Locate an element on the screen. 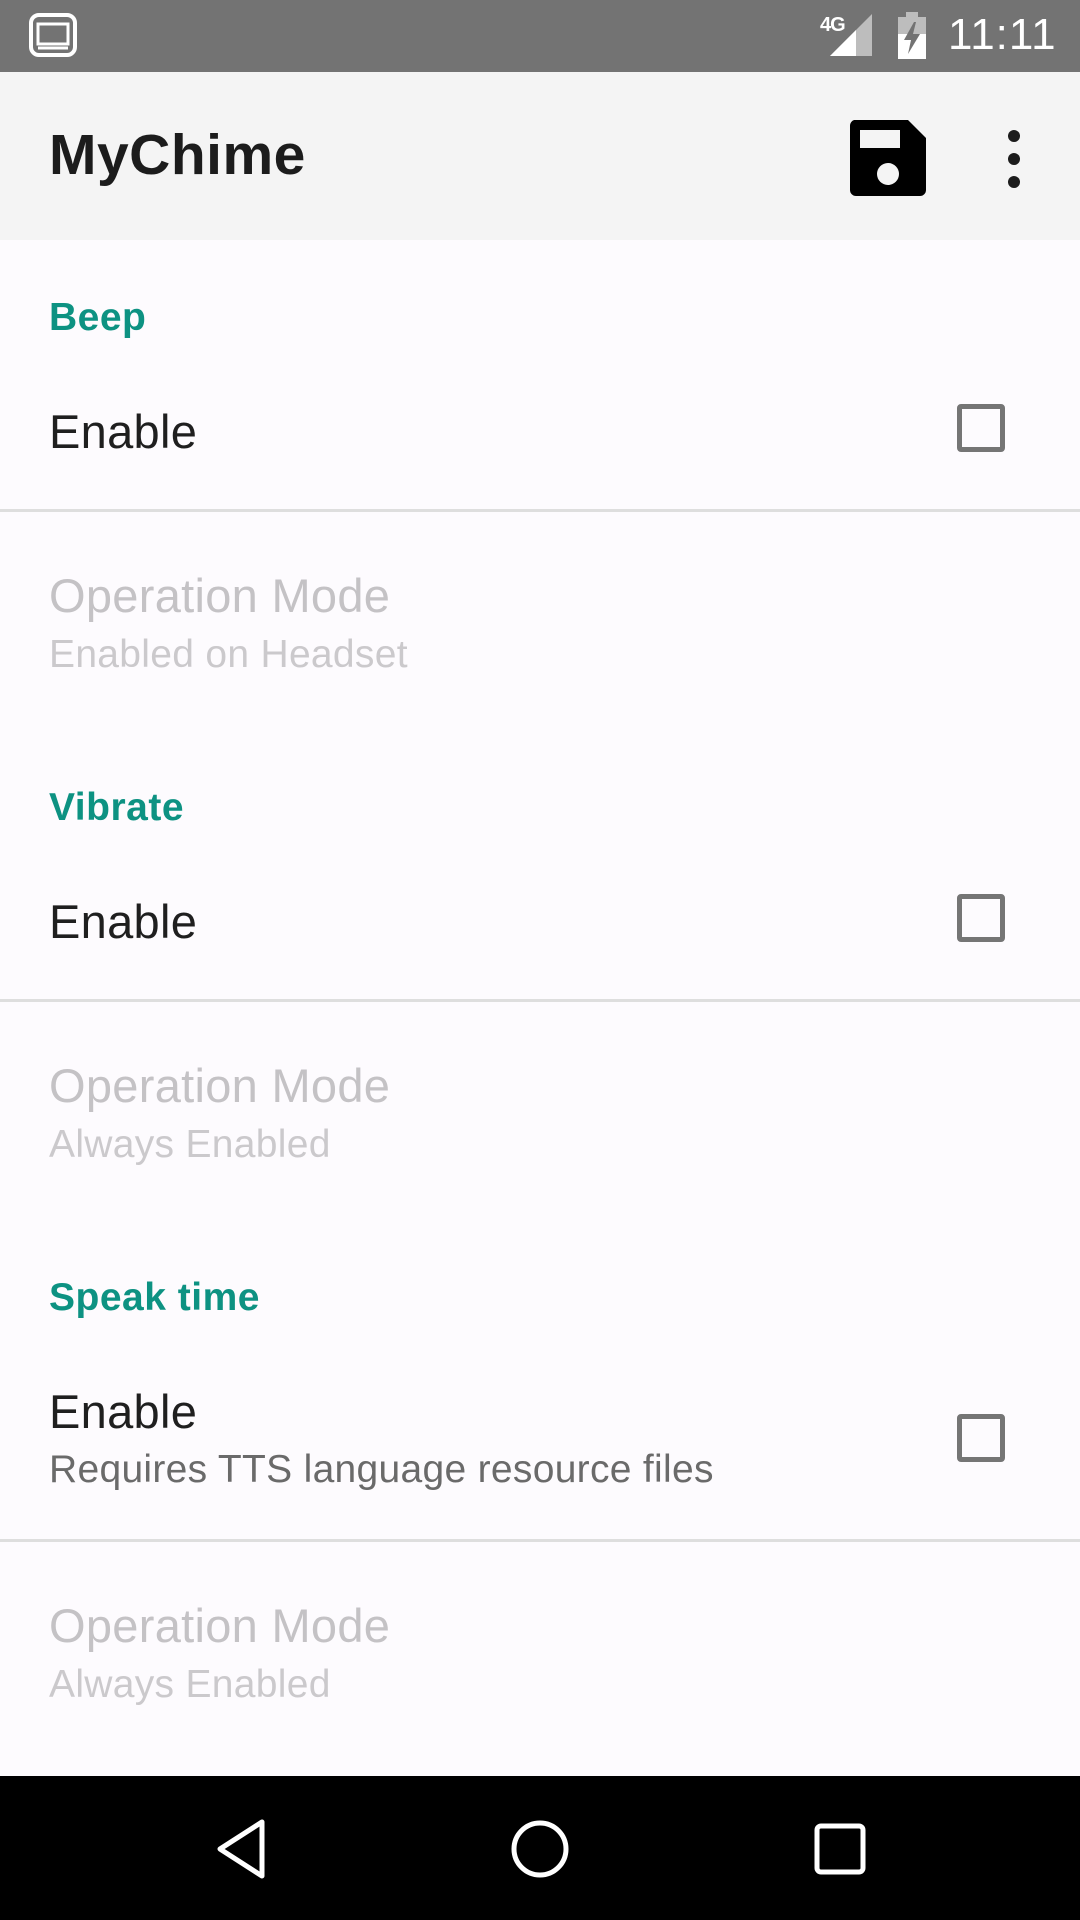 This screenshot has height=1920, width=1080. save-button is located at coordinates (888, 158).